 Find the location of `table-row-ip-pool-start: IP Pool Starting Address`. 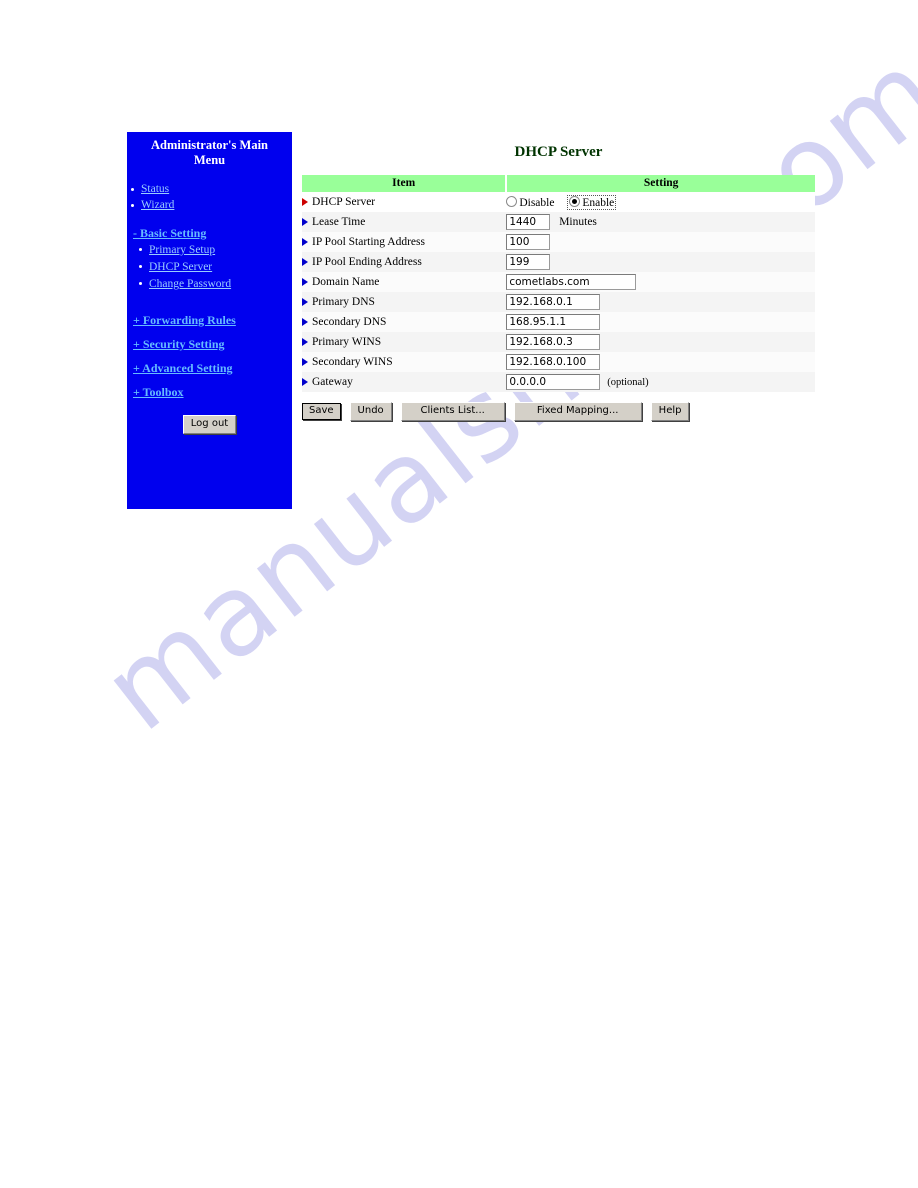

table-row-ip-pool-start: IP Pool Starting Address is located at coordinates (558, 242).